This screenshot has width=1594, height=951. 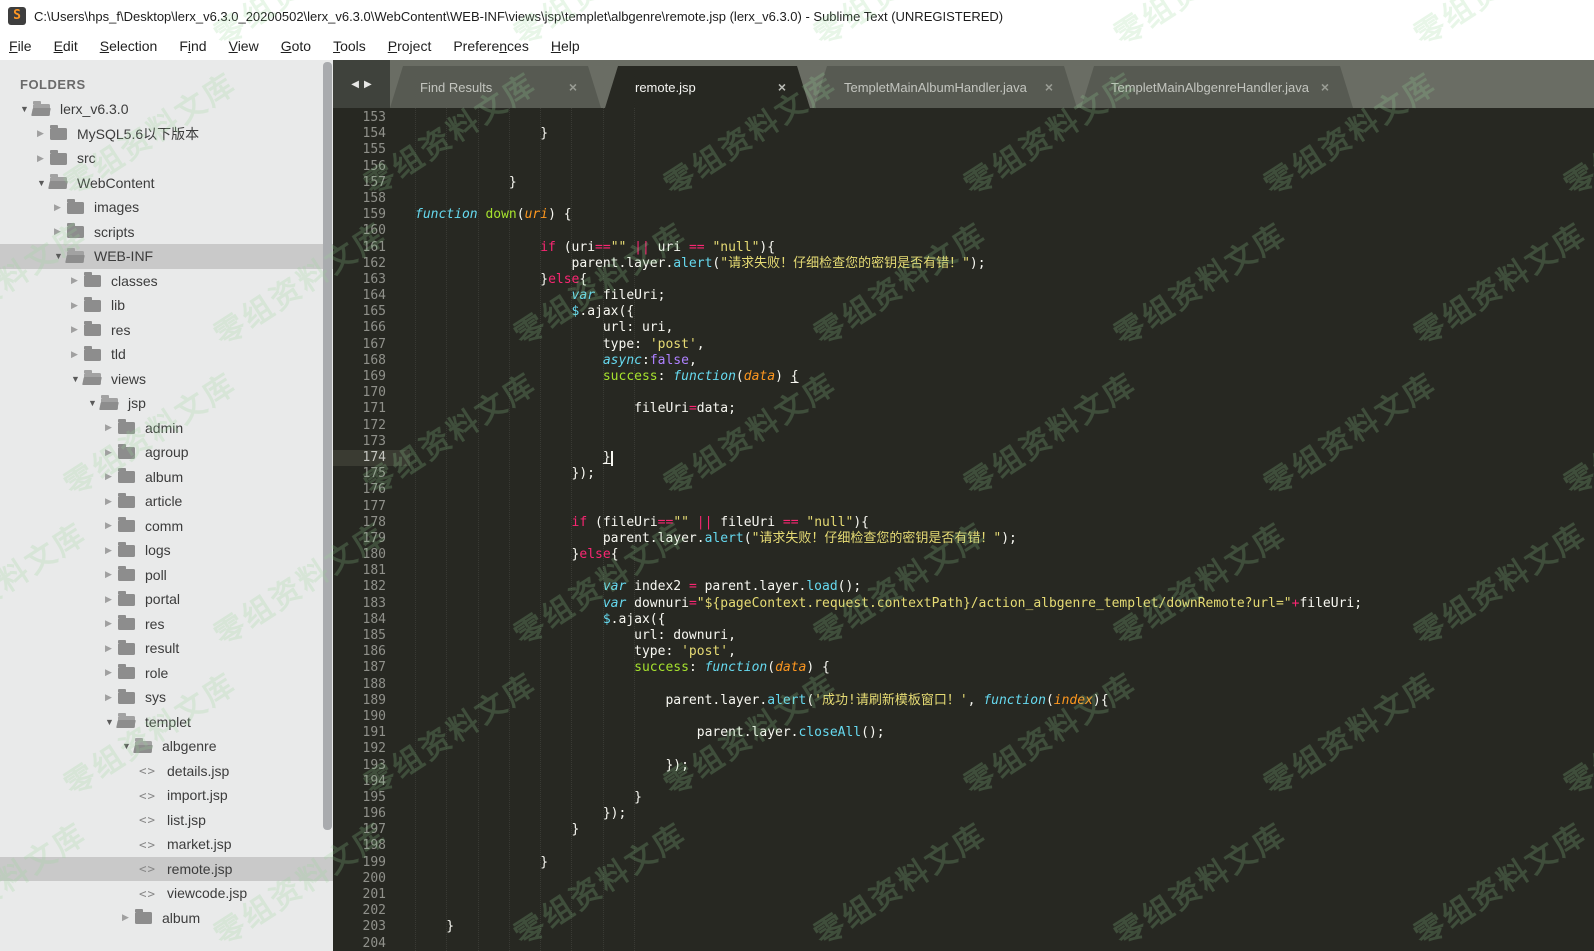 I want to click on sidebar-item-images: ▶ images, so click(x=166, y=207).